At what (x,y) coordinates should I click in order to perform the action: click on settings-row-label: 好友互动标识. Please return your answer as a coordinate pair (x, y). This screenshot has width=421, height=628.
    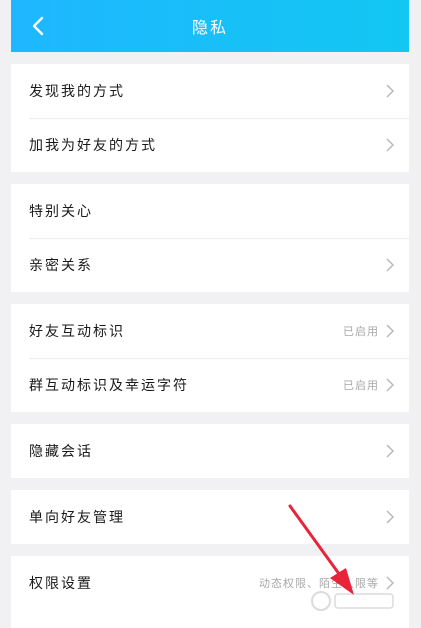
    Looking at the image, I should click on (77, 332).